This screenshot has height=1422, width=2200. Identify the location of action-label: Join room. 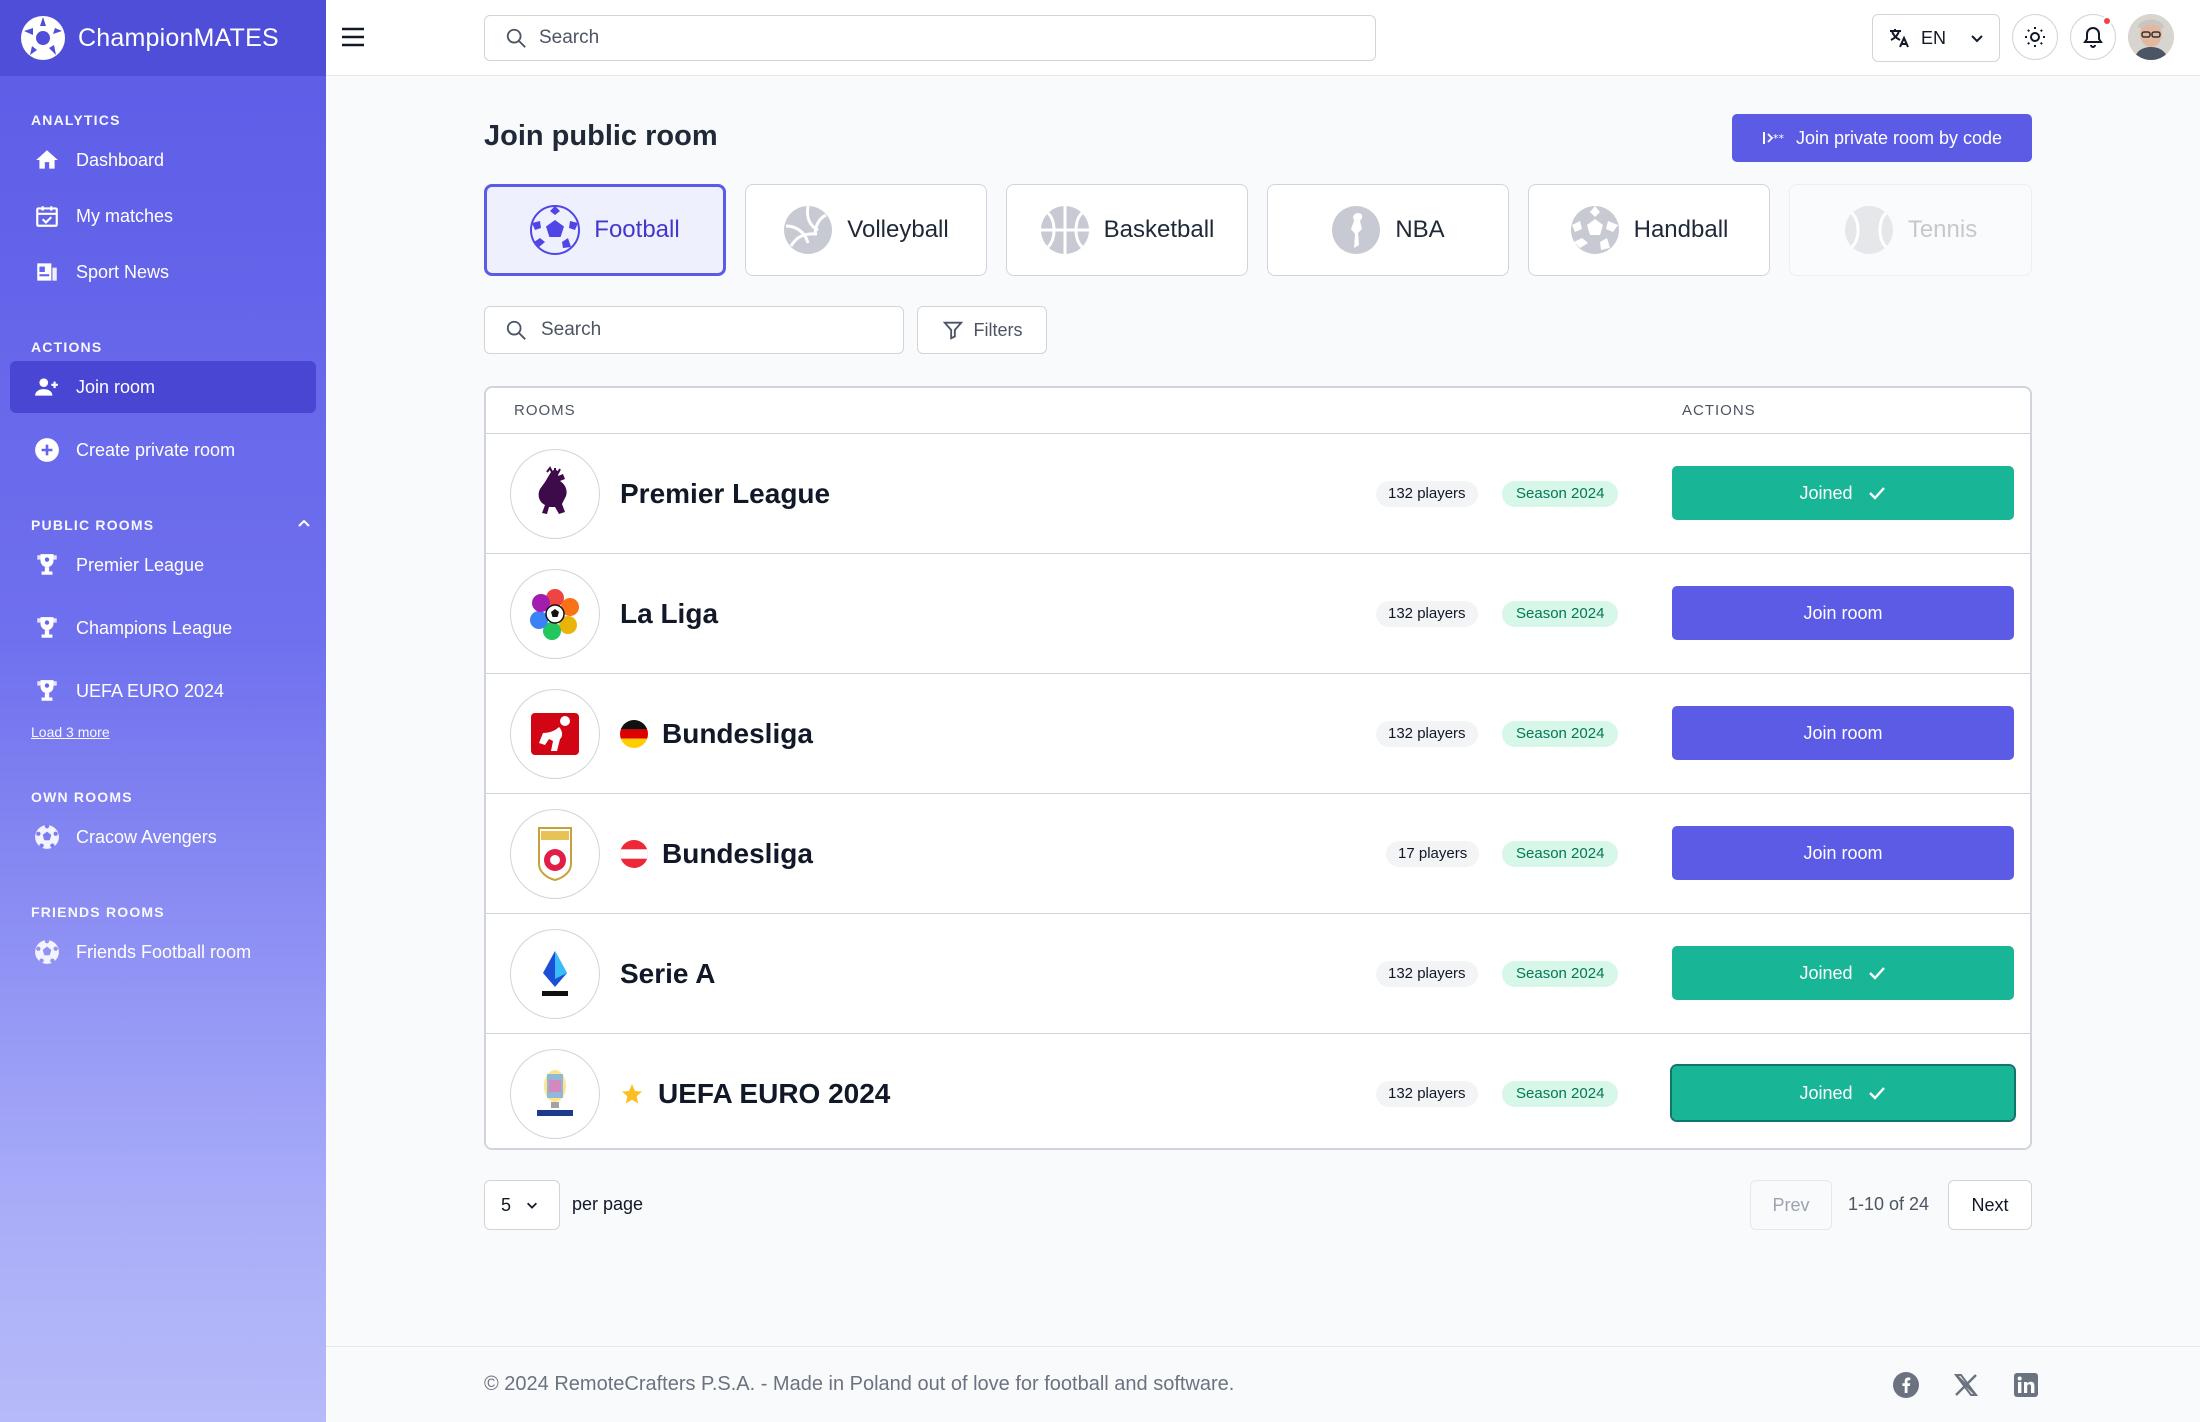
(1843, 612).